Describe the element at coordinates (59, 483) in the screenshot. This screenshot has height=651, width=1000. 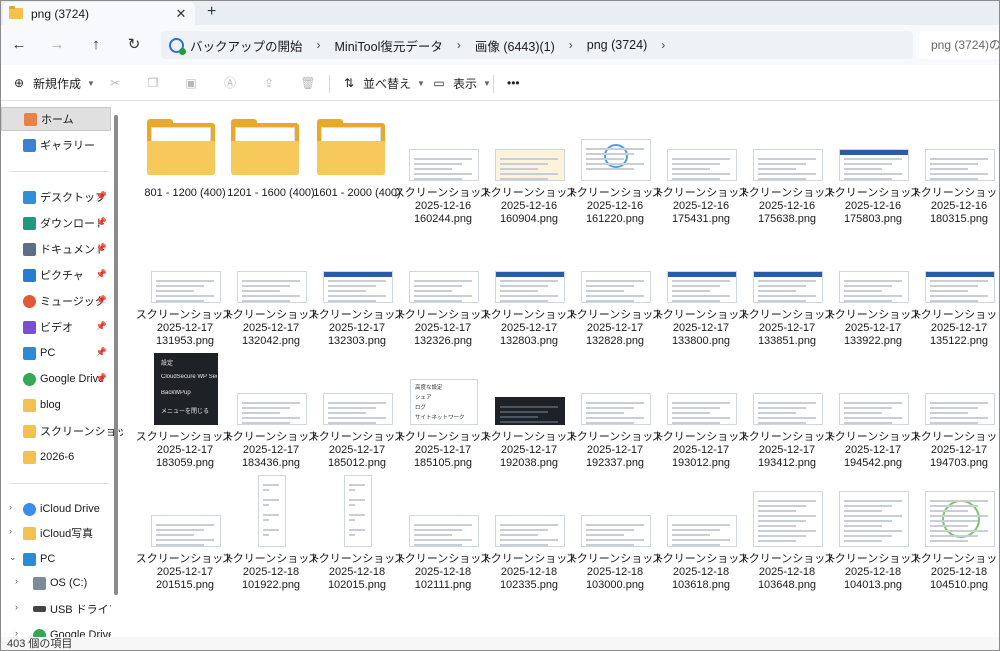
I see `divider` at that location.